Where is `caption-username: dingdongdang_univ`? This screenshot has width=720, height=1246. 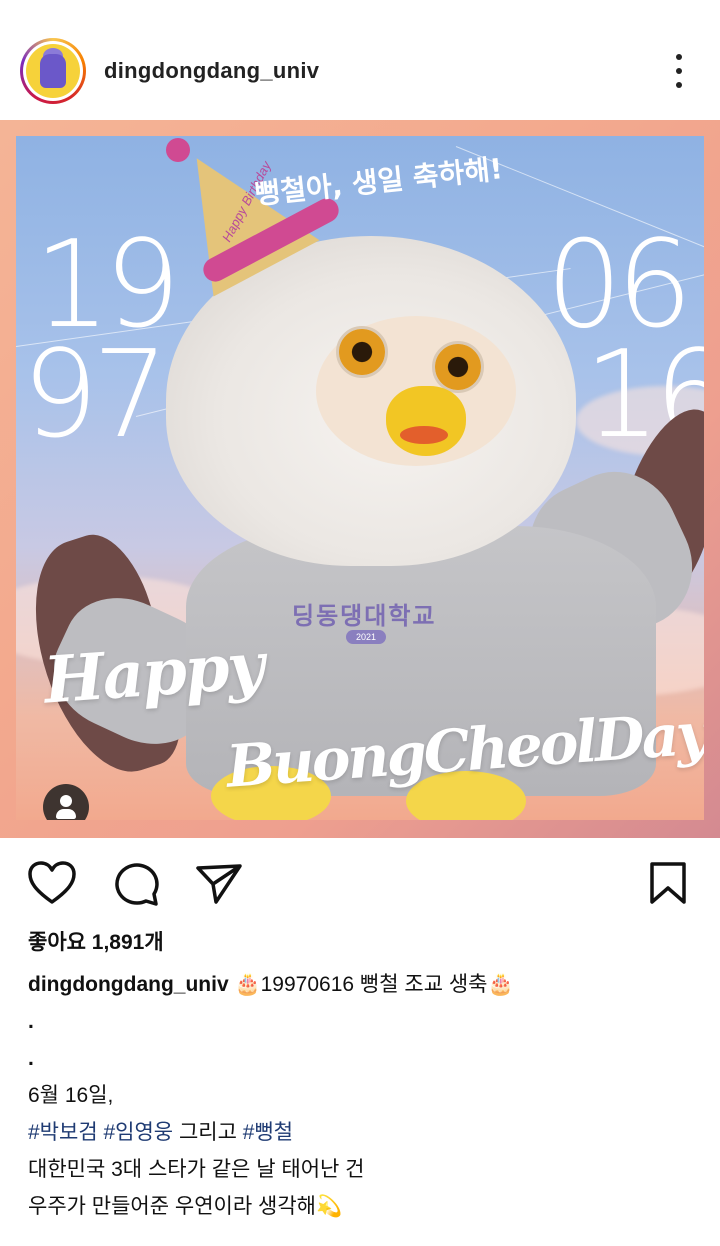 caption-username: dingdongdang_univ is located at coordinates (128, 984).